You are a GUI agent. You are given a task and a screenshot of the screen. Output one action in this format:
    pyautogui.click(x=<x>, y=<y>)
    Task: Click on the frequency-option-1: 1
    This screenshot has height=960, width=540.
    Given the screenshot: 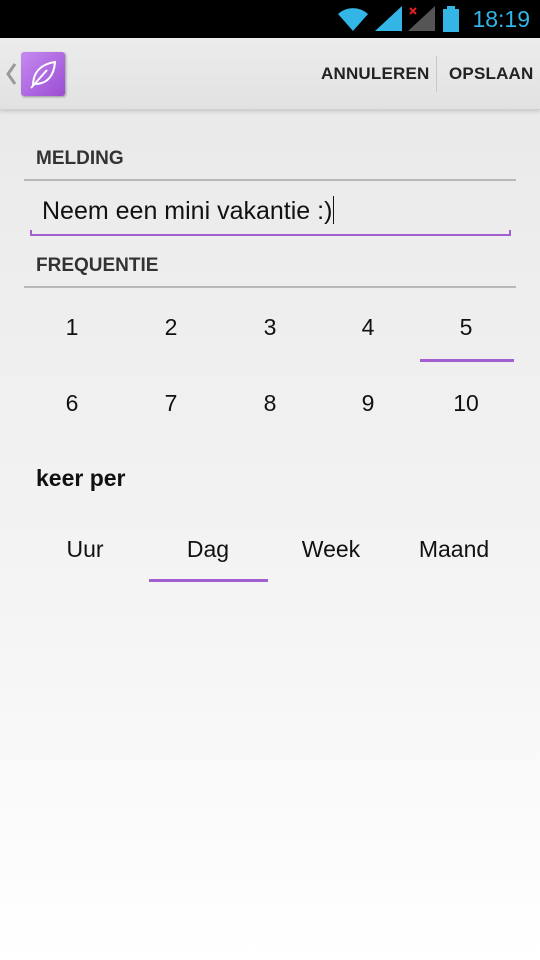 What is the action you would take?
    pyautogui.click(x=72, y=334)
    